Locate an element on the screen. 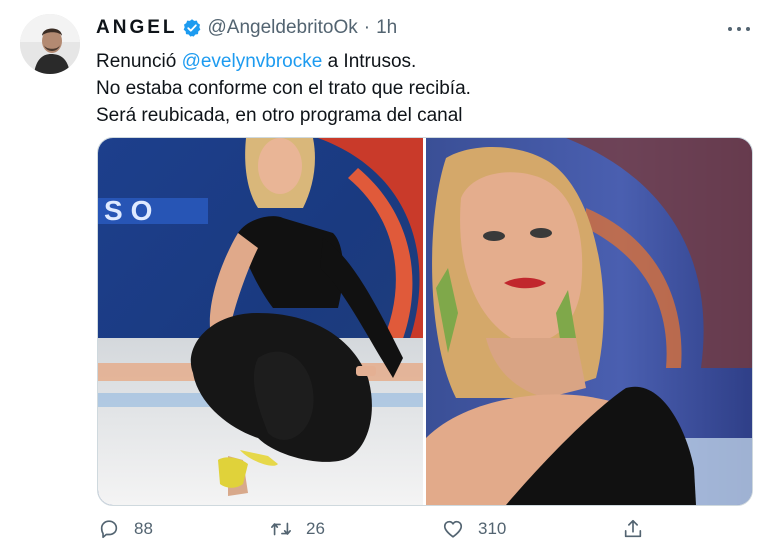 The width and height of the screenshot is (768, 556). heart-icon is located at coordinates (453, 529).